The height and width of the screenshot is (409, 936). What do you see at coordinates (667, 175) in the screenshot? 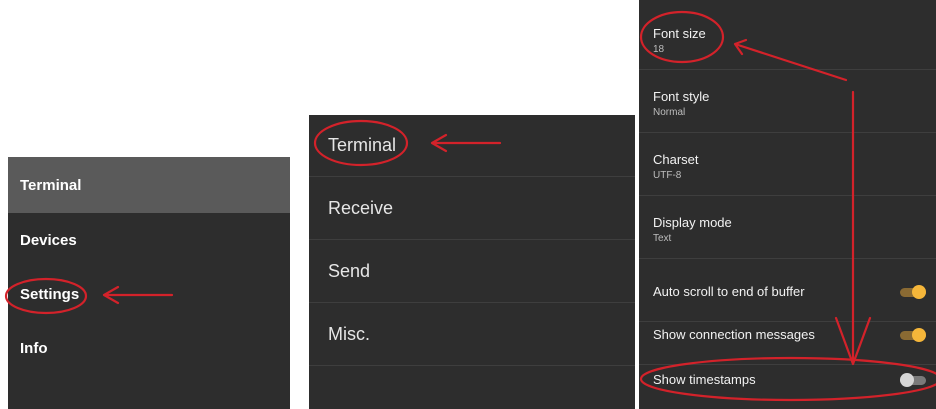
I see `pref-summary: UTF-8` at bounding box center [667, 175].